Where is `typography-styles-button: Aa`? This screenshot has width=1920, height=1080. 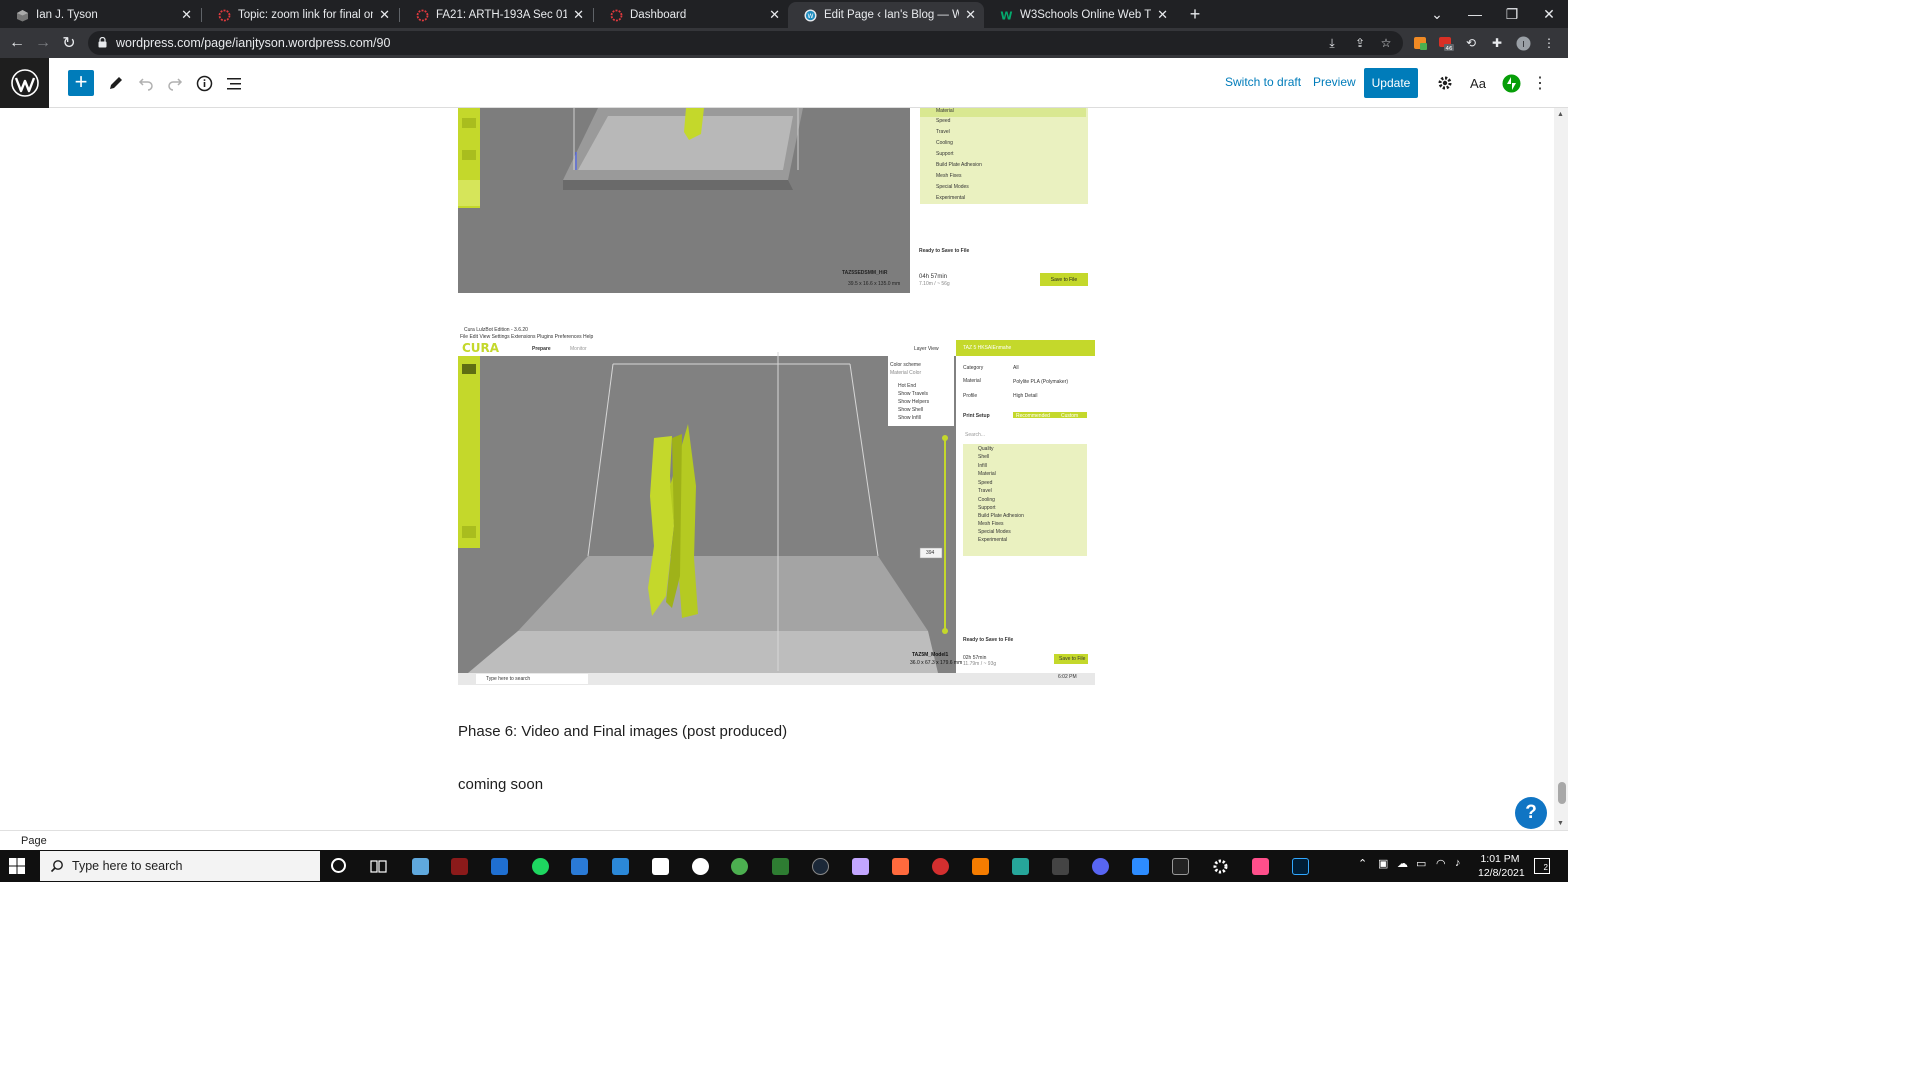 typography-styles-button: Aa is located at coordinates (1478, 83).